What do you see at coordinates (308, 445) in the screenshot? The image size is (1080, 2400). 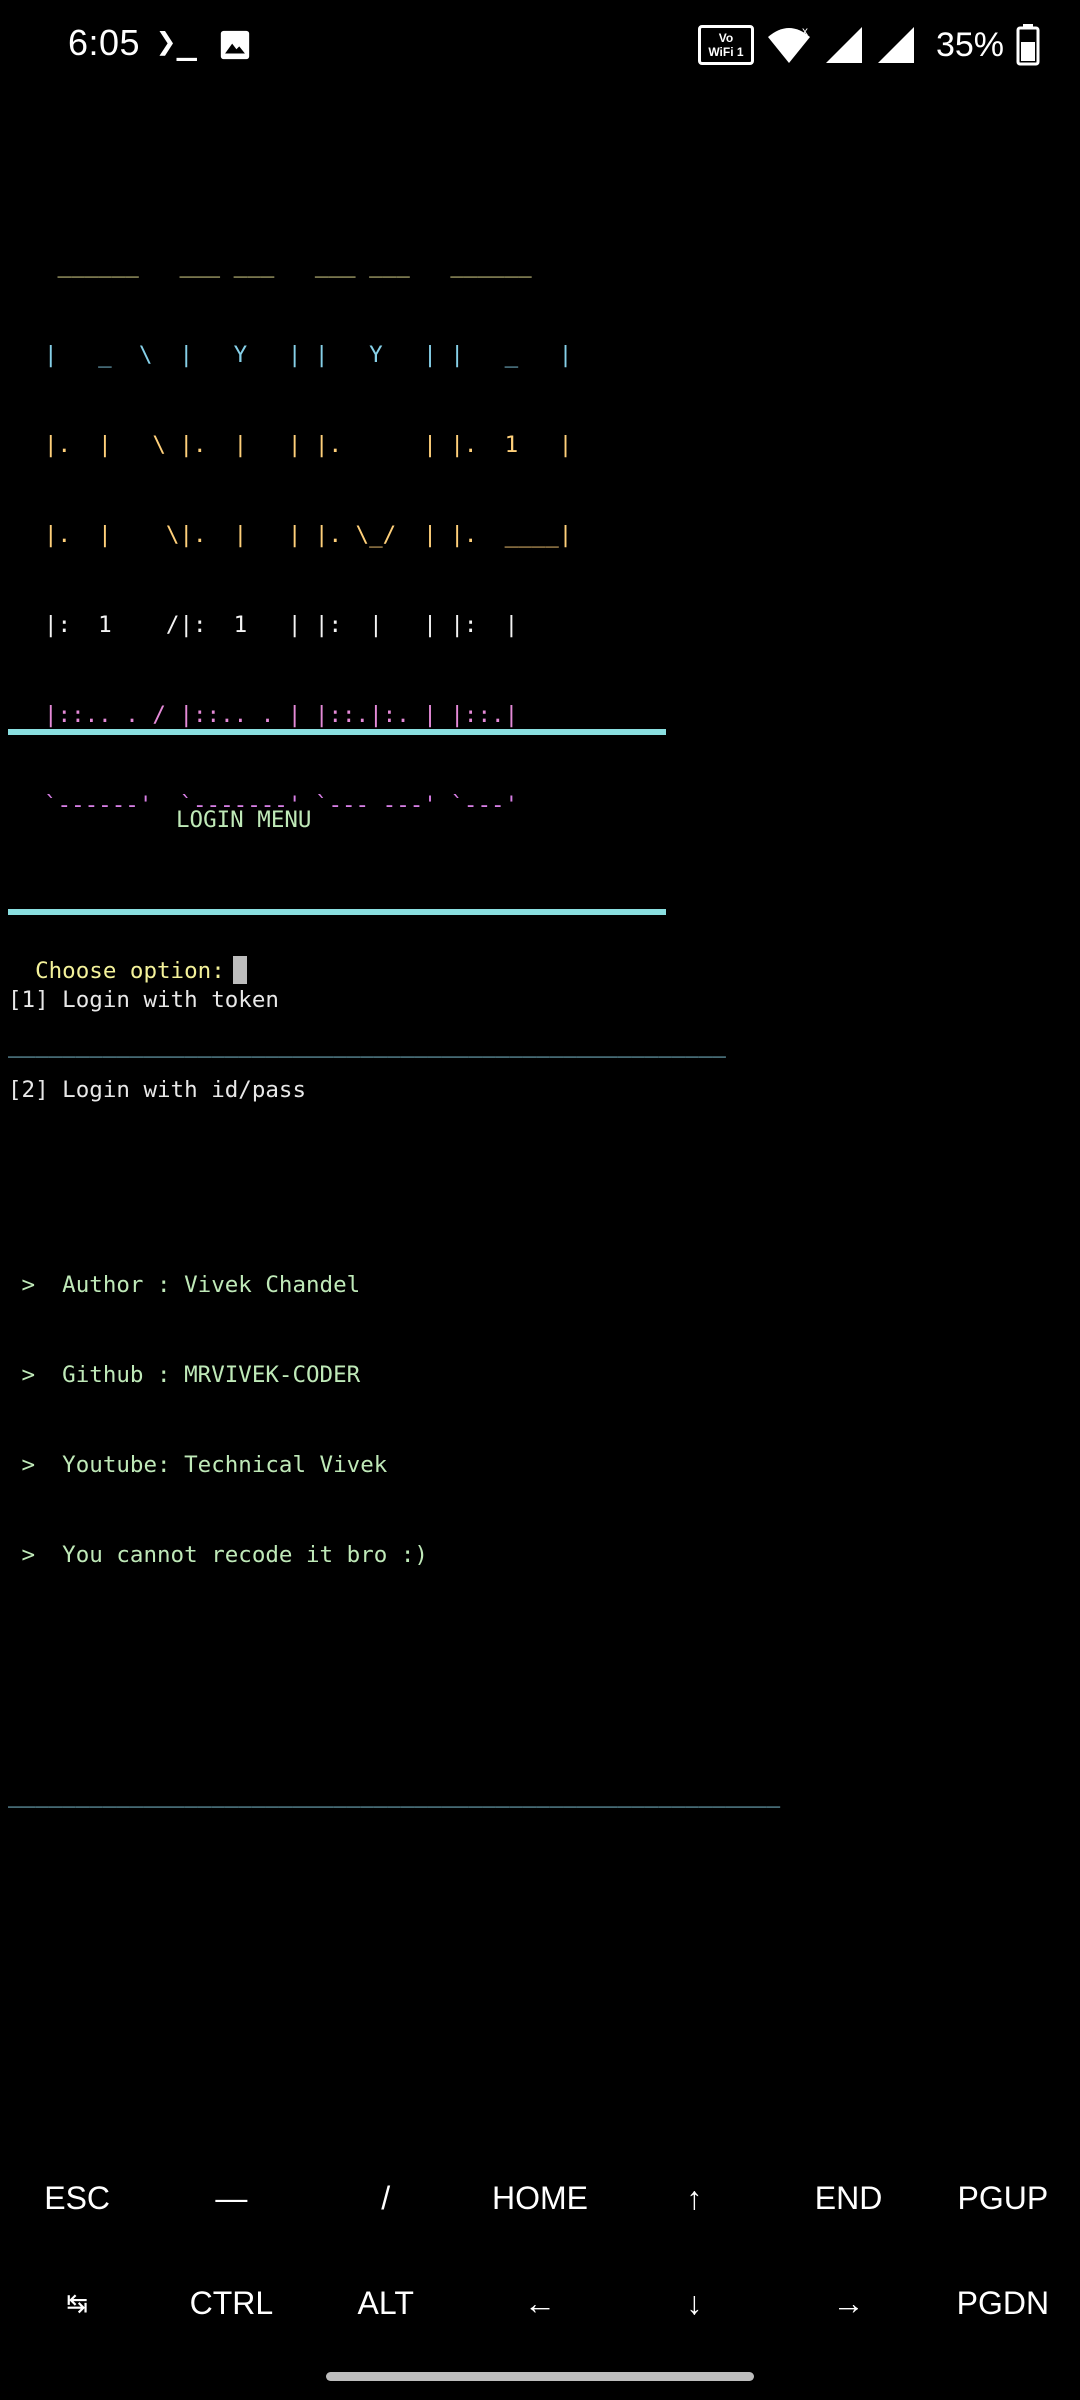 I see `banner-line: |. | \ |. | | |. | |. 1 |` at bounding box center [308, 445].